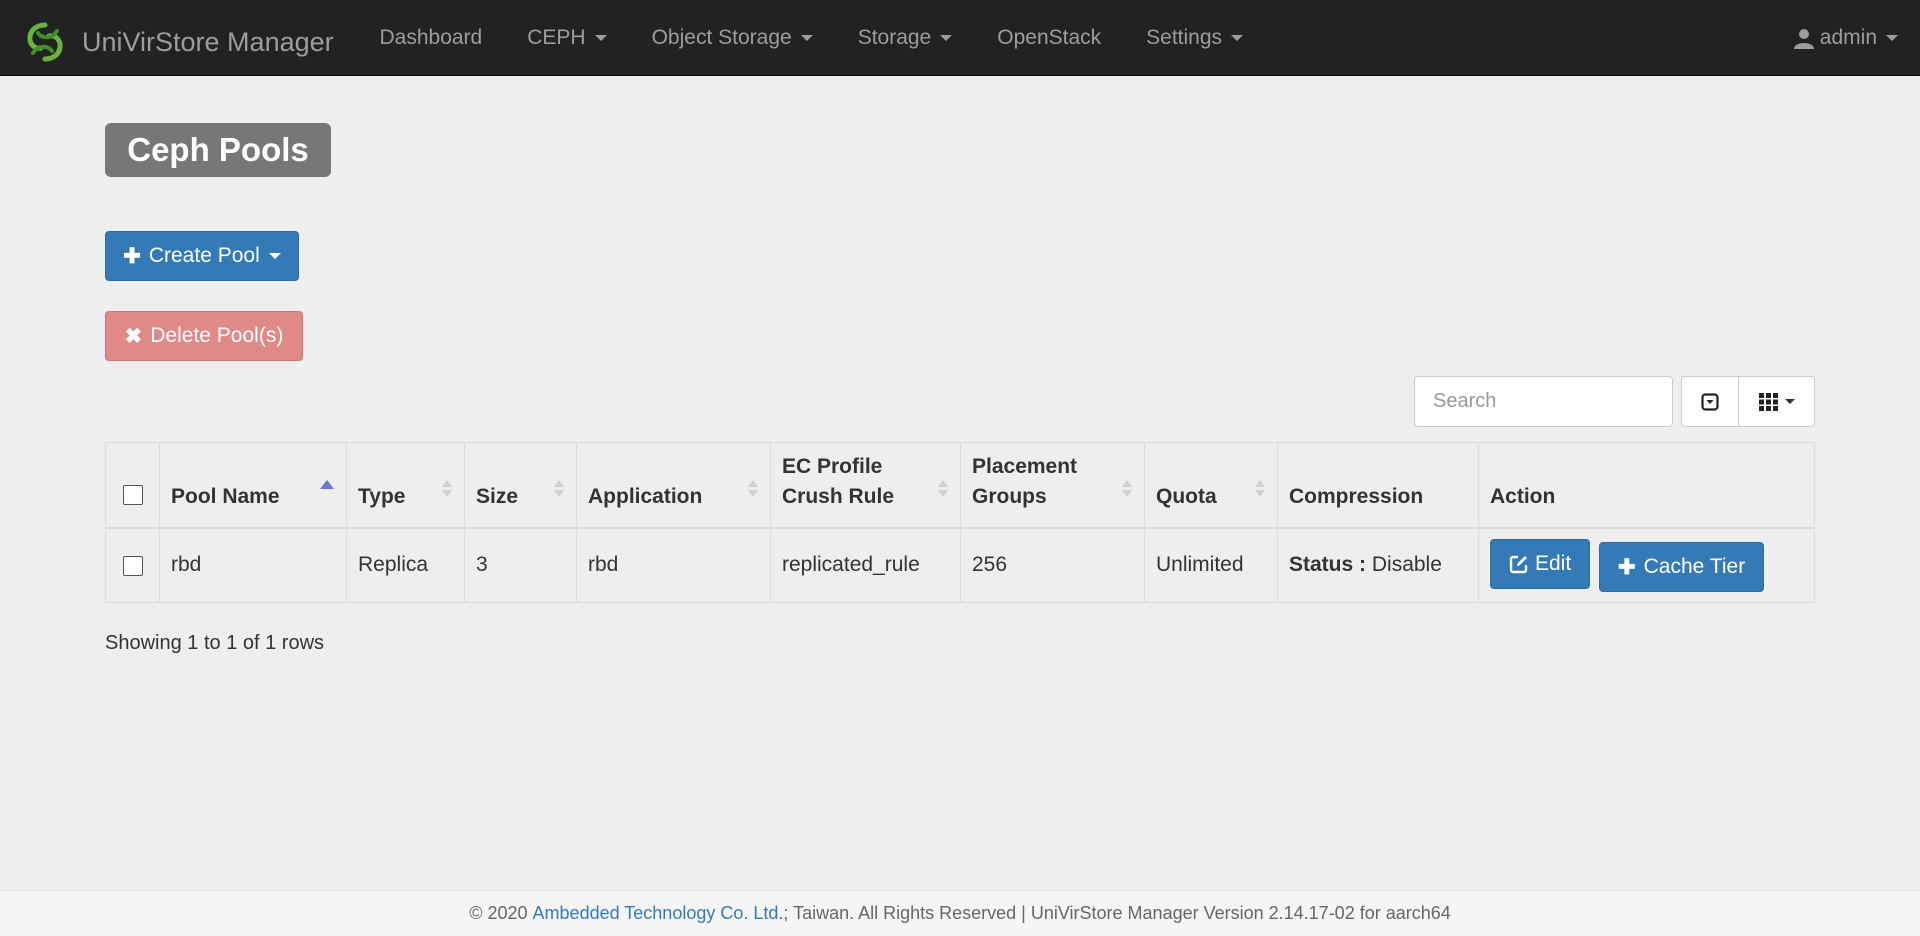 This screenshot has height=936, width=1920. Describe the element at coordinates (1646, 485) in the screenshot. I see `header-action: Action` at that location.